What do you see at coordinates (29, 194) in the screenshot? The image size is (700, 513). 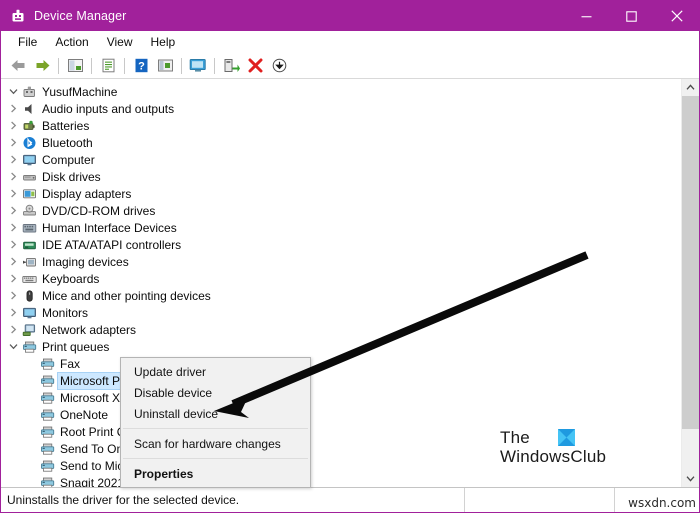 I see `display-adapter-icon` at bounding box center [29, 194].